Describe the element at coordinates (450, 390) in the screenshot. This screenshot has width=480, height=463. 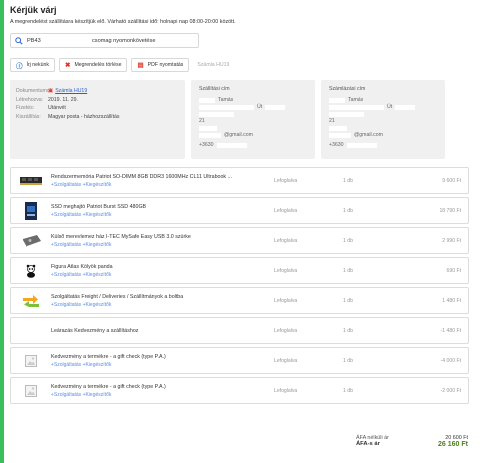
I see `item-price: -2 000 Ft` at that location.